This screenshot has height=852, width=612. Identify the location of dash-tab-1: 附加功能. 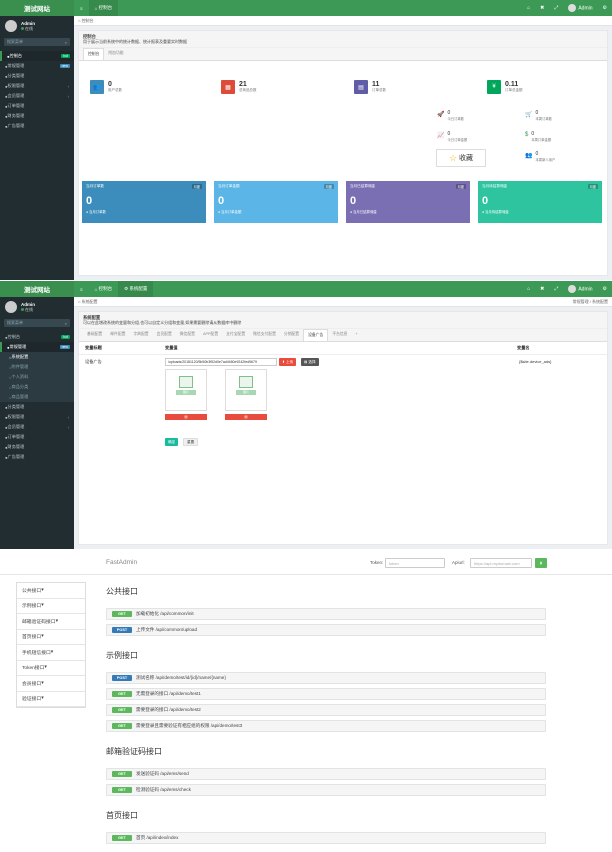
(115, 54).